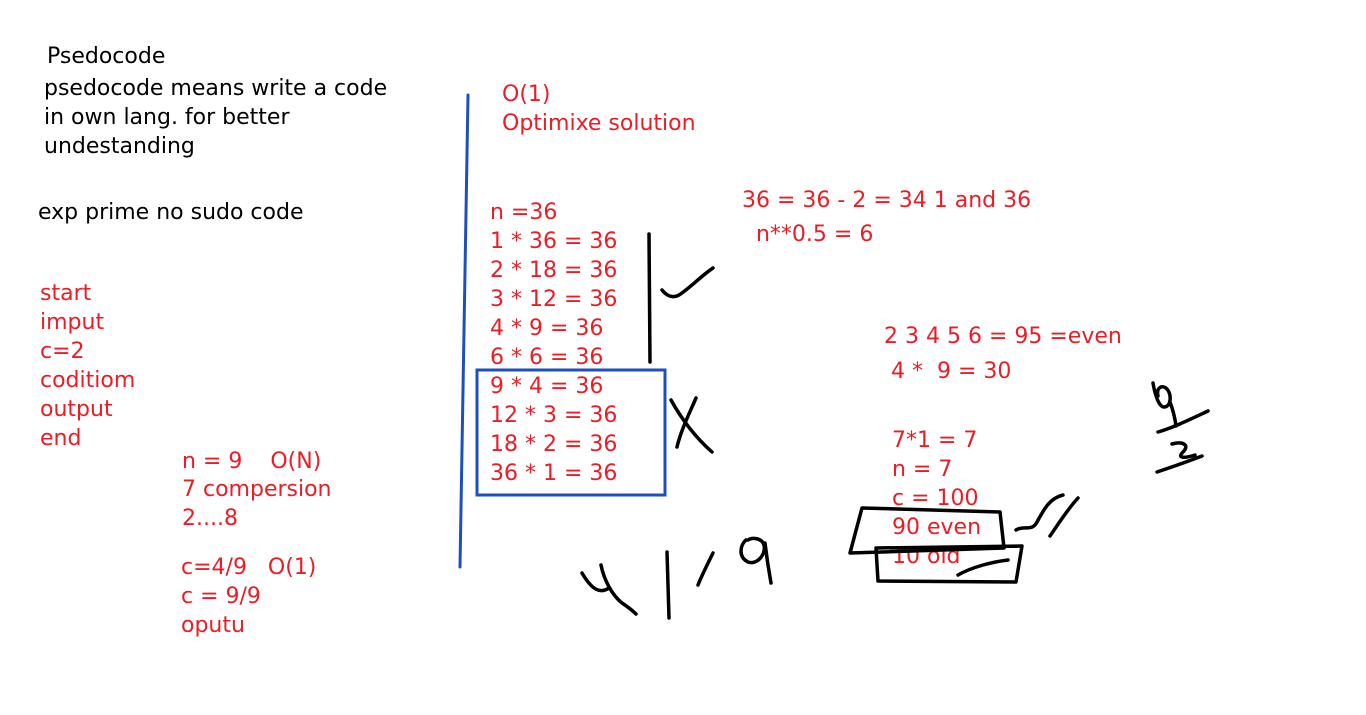 The height and width of the screenshot is (715, 1366). Describe the element at coordinates (1179, 457) in the screenshot. I see `fraction-denominator` at that location.